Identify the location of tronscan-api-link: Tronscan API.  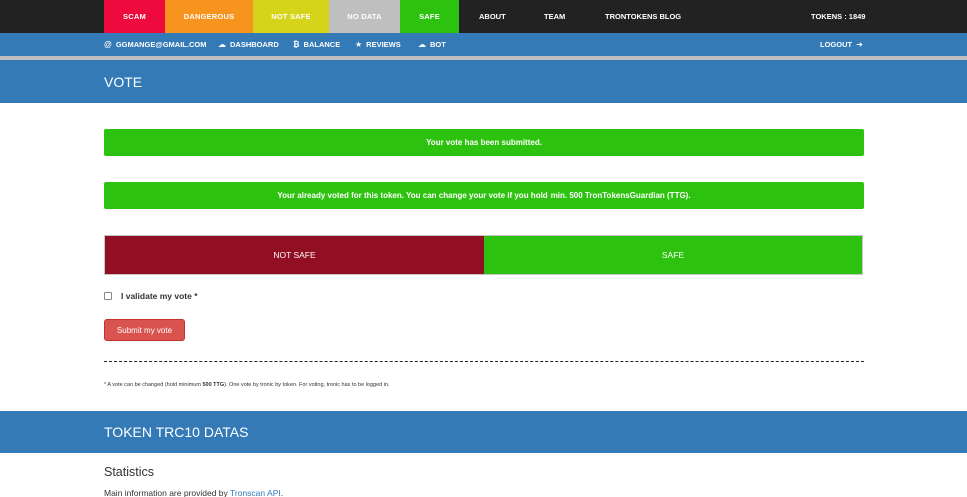
(255, 492).